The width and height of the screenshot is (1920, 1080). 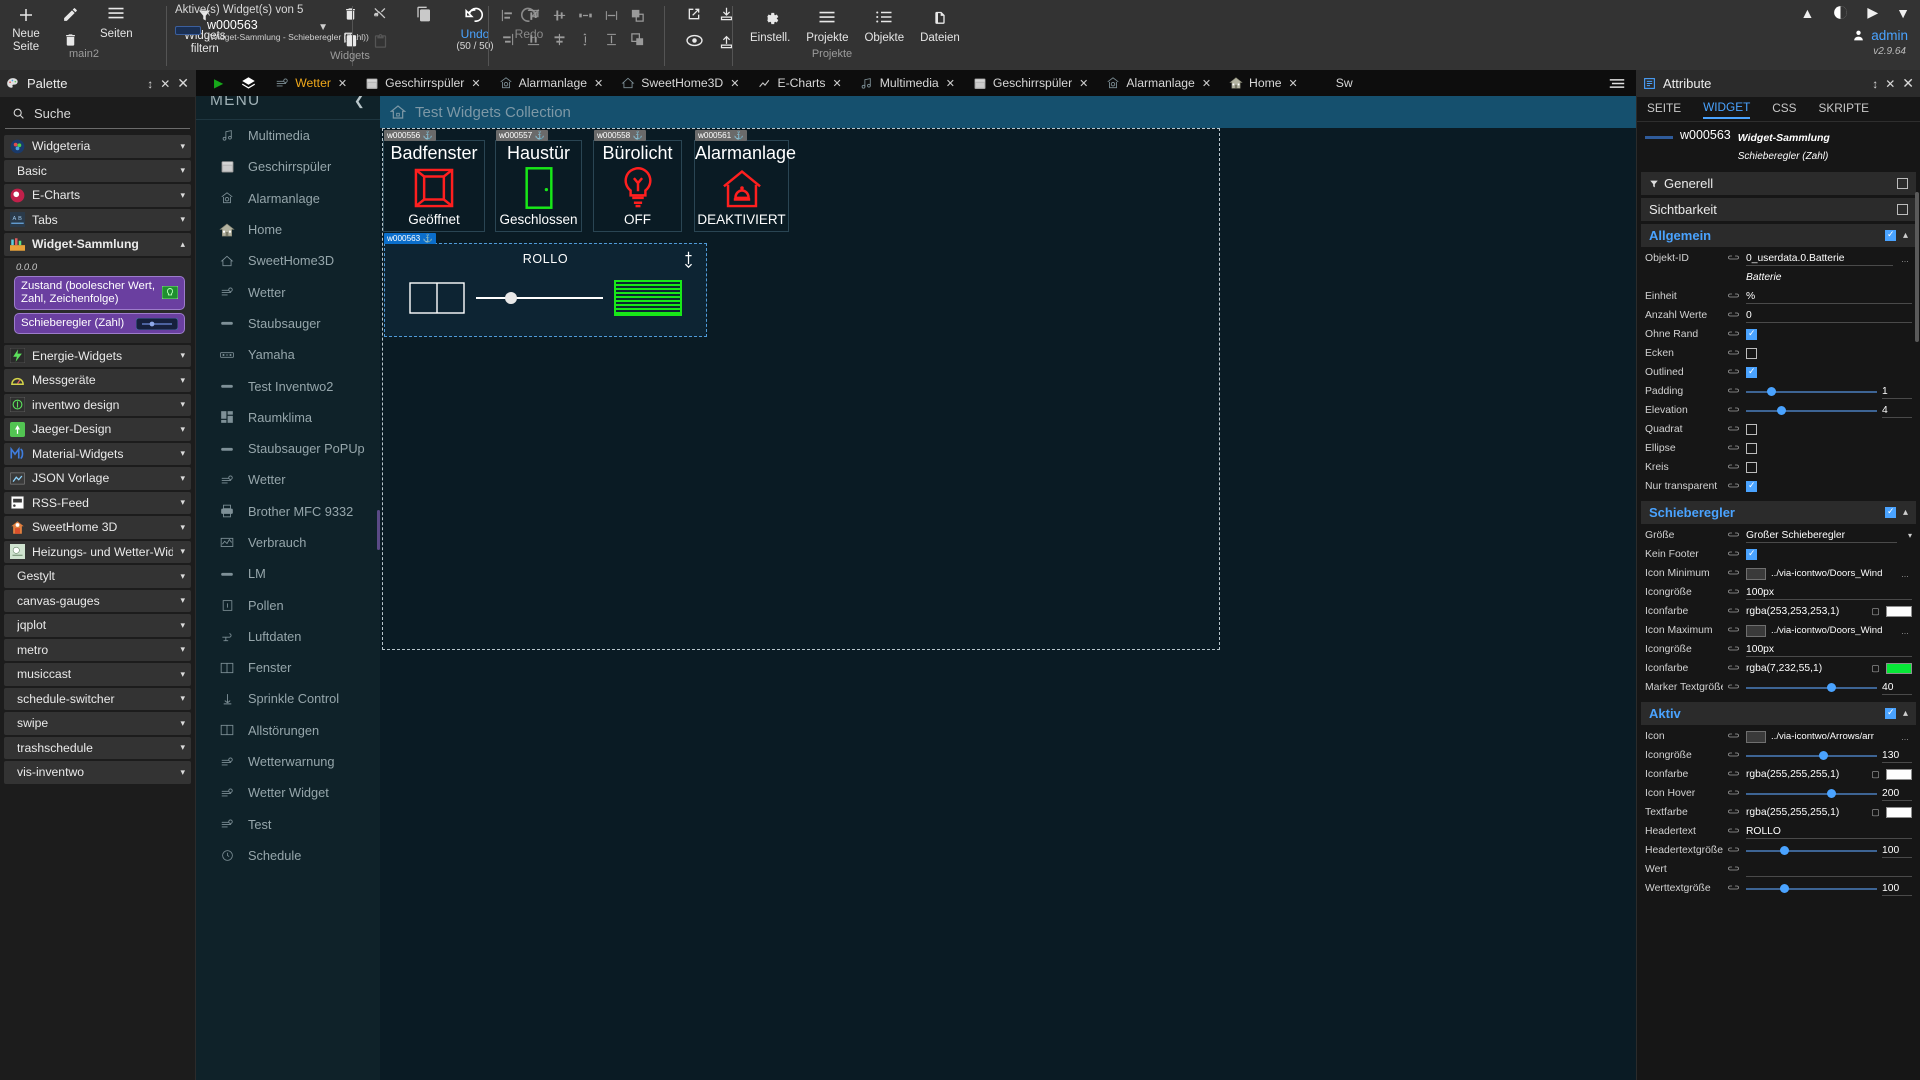 I want to click on palette-item-metro: metro ▾, so click(x=97, y=649).